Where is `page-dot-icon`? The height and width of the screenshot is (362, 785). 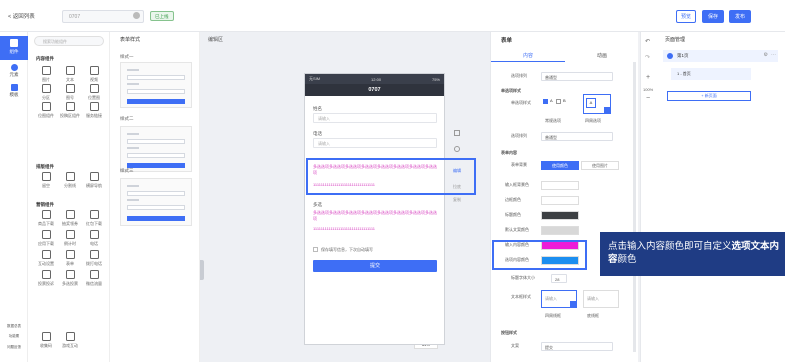
page-dot-icon is located at coordinates (670, 56).